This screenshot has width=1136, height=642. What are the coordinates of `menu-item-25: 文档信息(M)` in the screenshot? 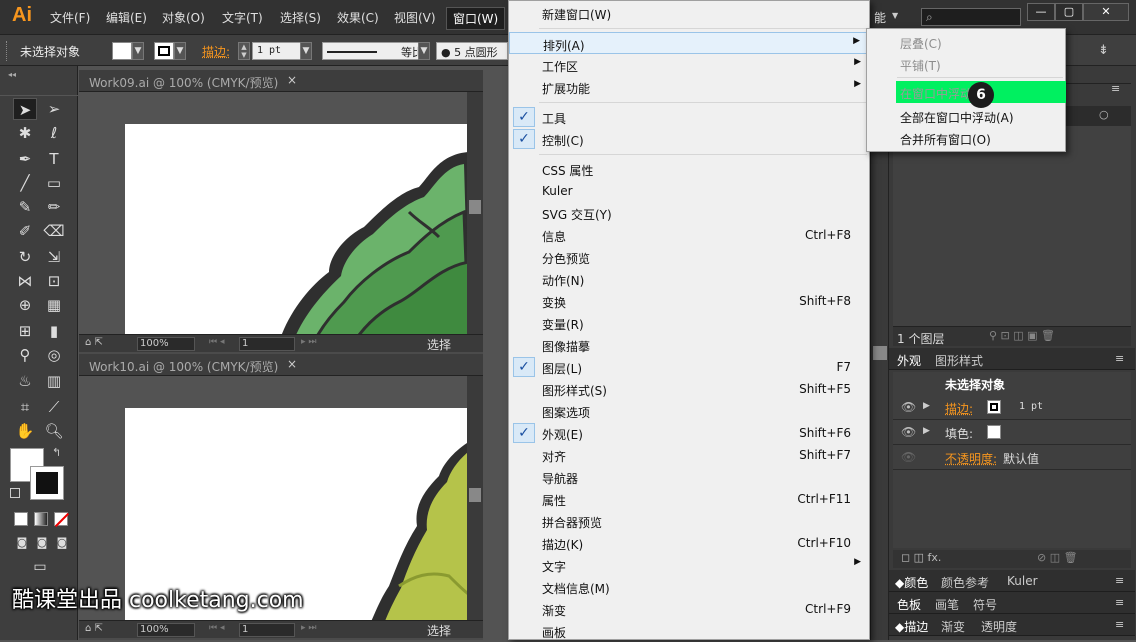 It's located at (689, 587).